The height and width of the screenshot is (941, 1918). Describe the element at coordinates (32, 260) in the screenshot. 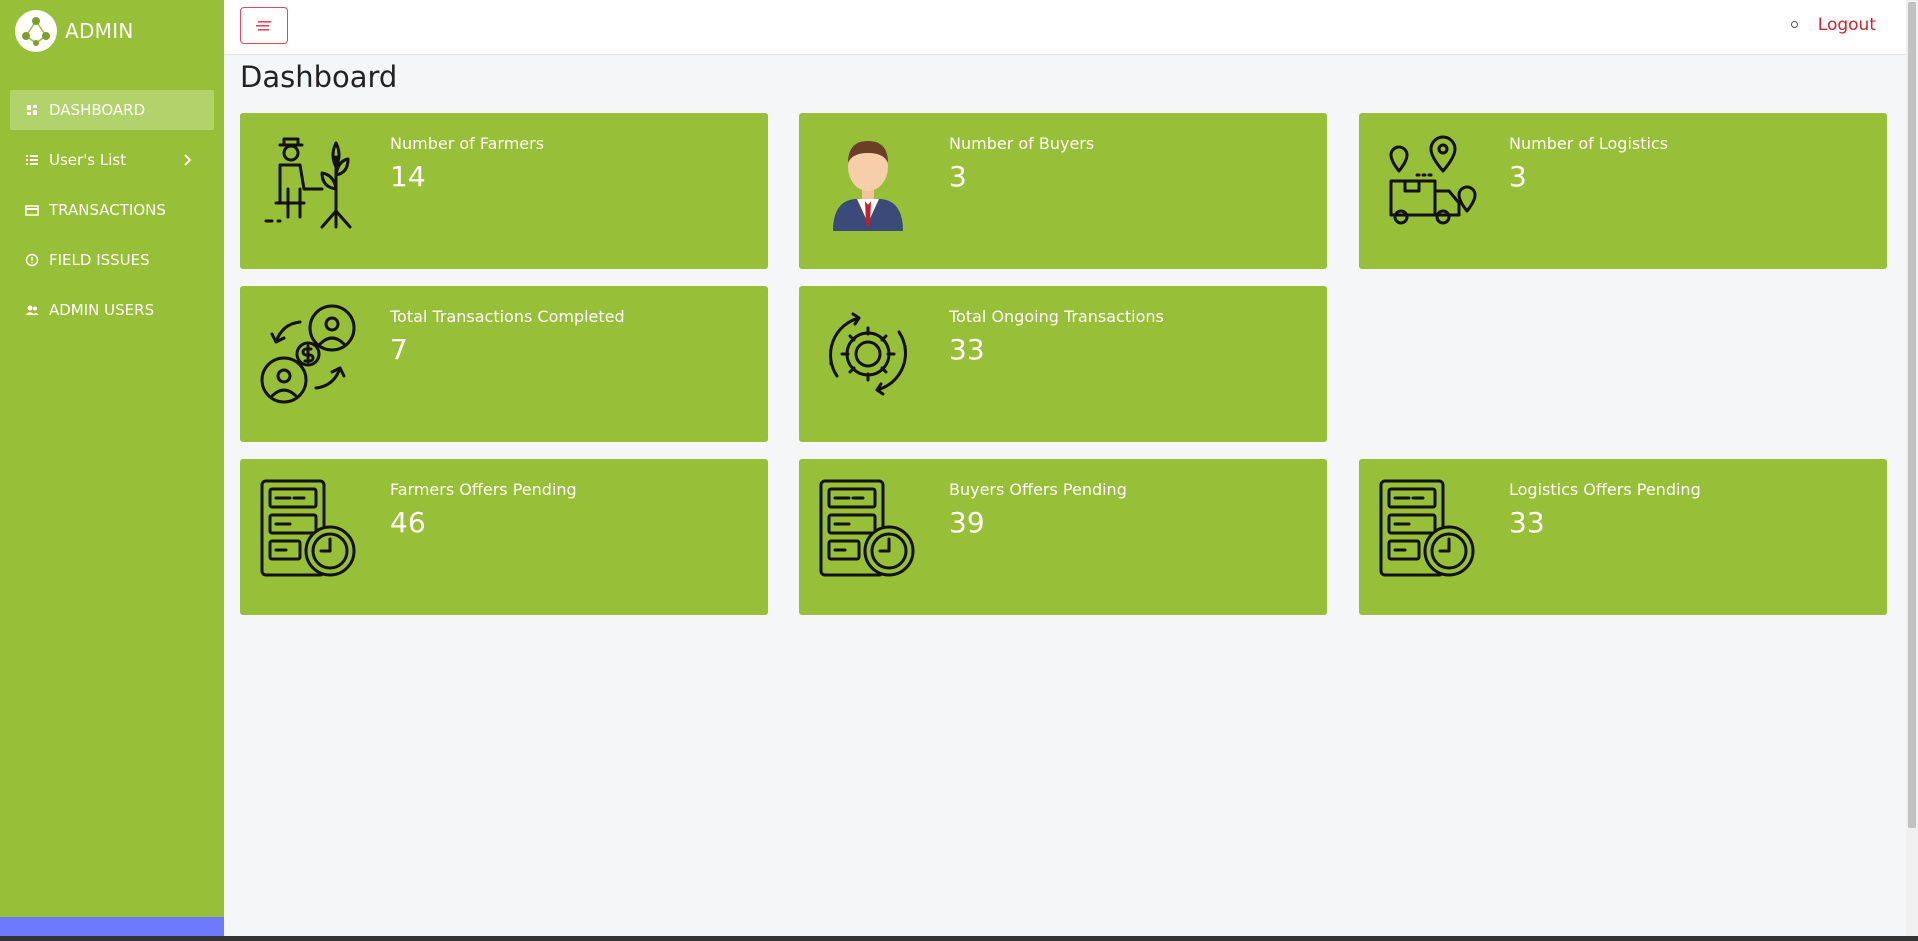

I see `alert-circle-icon` at that location.